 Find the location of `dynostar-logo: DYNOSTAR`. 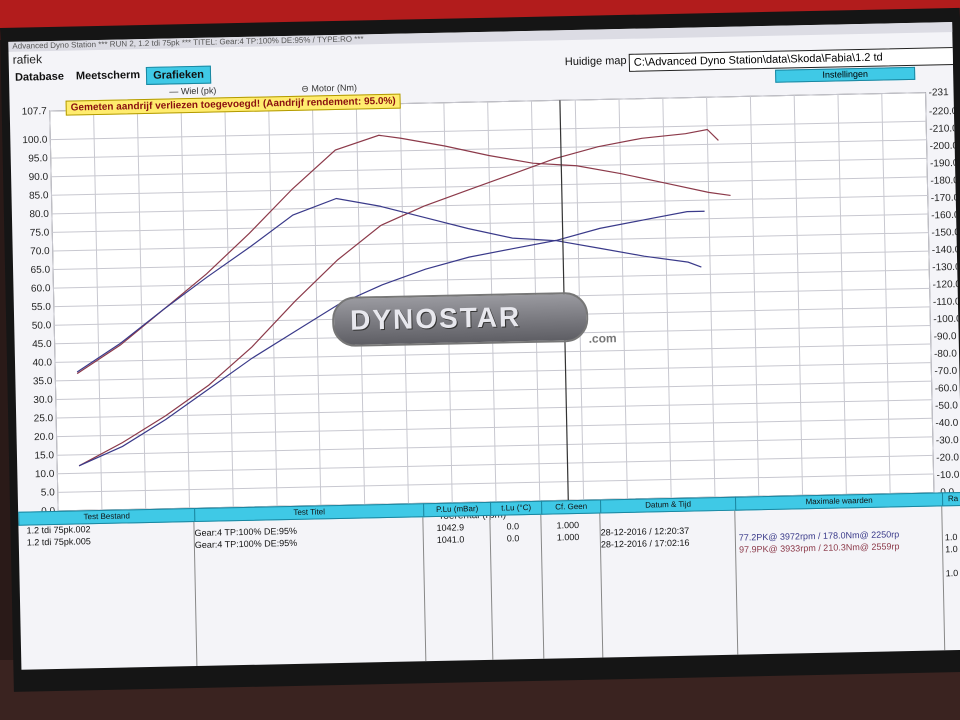

dynostar-logo: DYNOSTAR is located at coordinates (460, 319).